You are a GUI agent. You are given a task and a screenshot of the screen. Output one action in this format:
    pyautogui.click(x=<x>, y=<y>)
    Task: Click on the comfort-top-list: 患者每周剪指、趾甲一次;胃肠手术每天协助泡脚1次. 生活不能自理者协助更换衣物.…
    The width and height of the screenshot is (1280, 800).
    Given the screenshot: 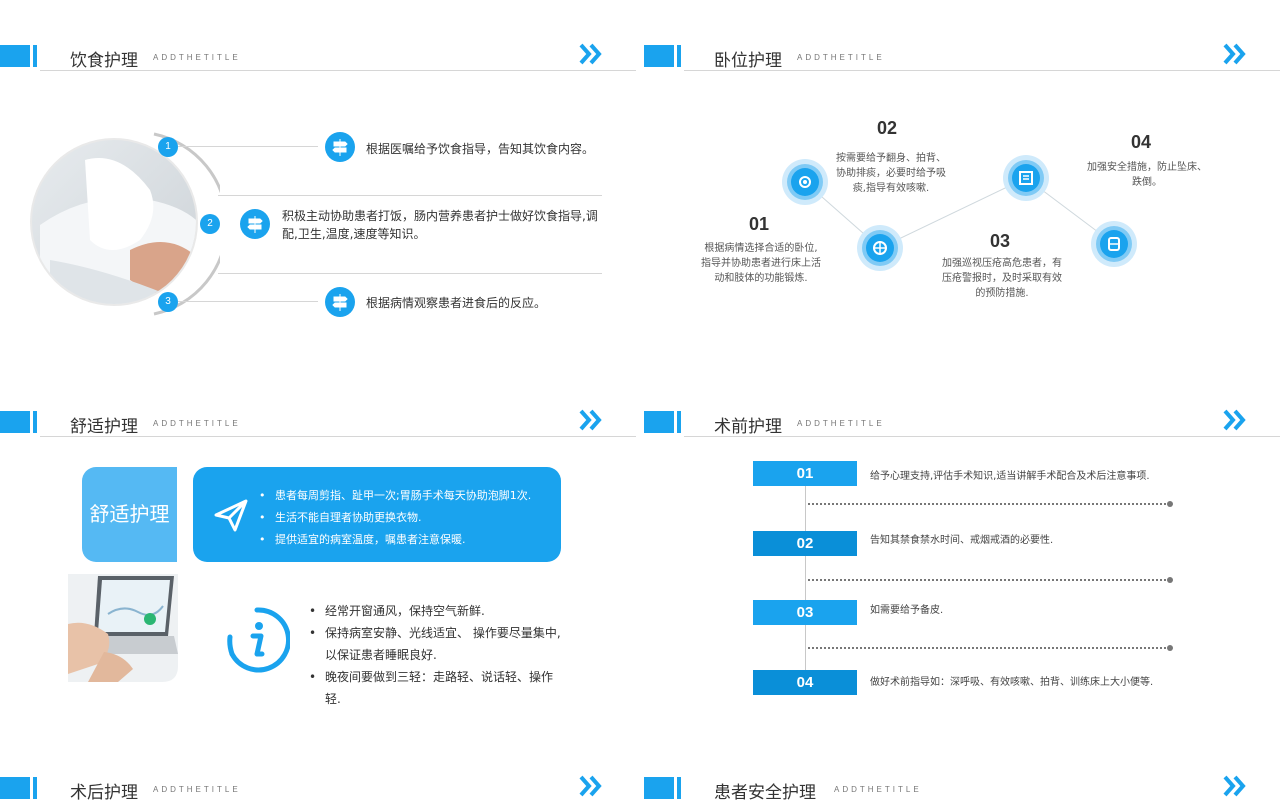 What is the action you would take?
    pyautogui.click(x=407, y=518)
    